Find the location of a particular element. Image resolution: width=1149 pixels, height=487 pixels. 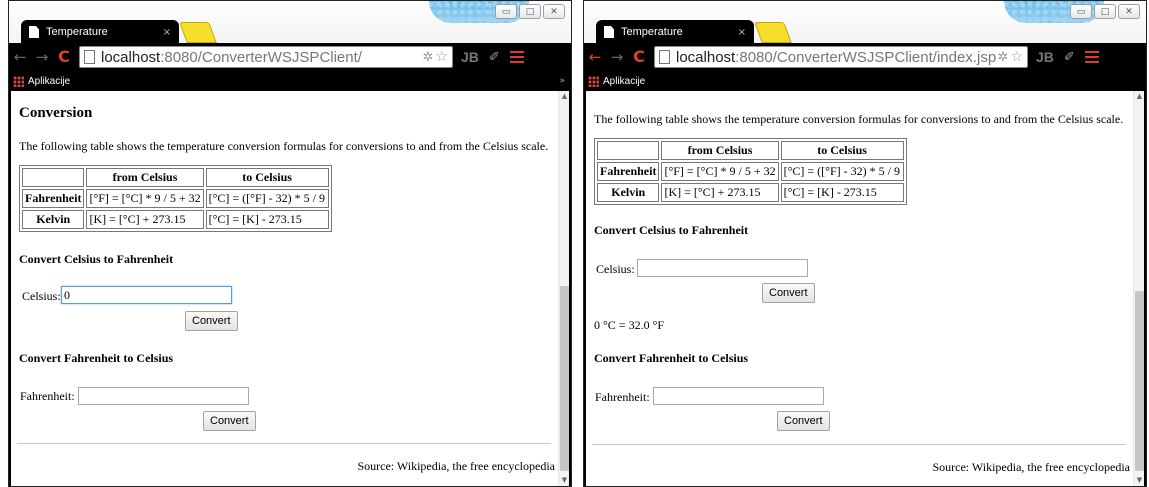

conversion-result: 0 °C = 32.0 °F is located at coordinates (629, 325).